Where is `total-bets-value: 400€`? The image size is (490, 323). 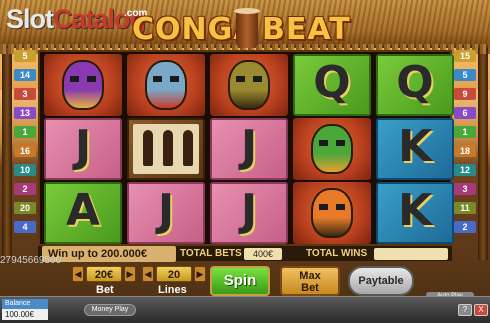
total-bets-value: 400€ is located at coordinates (263, 254).